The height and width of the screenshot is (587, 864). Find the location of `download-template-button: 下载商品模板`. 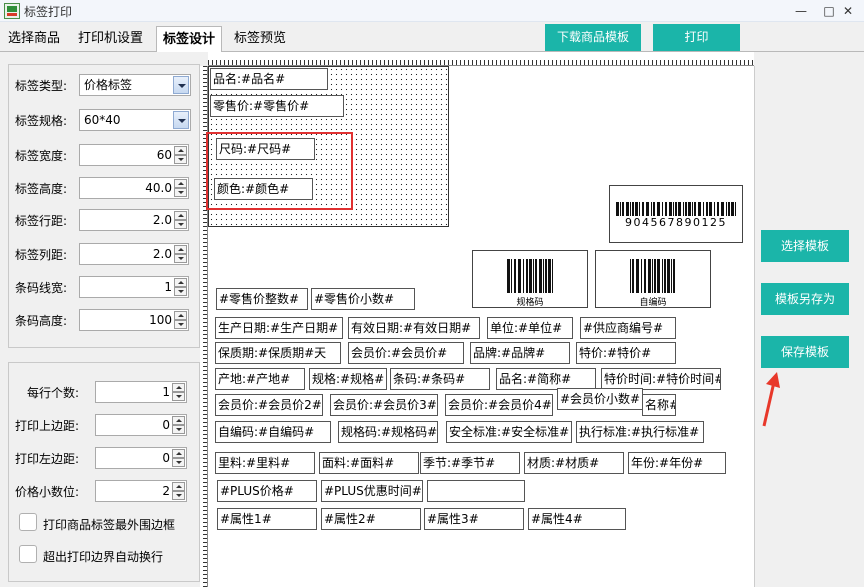

download-template-button: 下载商品模板 is located at coordinates (593, 37).